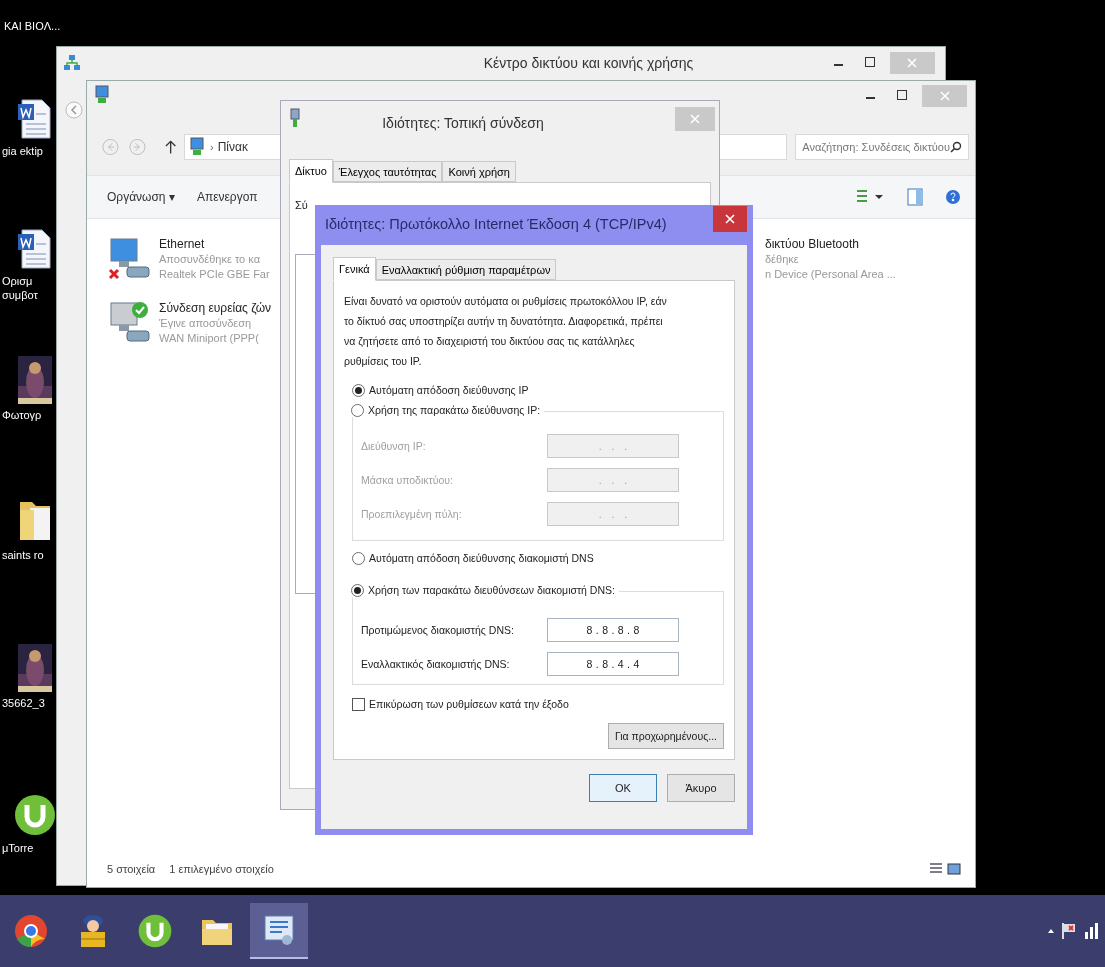  Describe the element at coordinates (463, 123) in the screenshot. I see `dialog-title: Ιδιότητες: Τοπική σύνδεση` at that location.